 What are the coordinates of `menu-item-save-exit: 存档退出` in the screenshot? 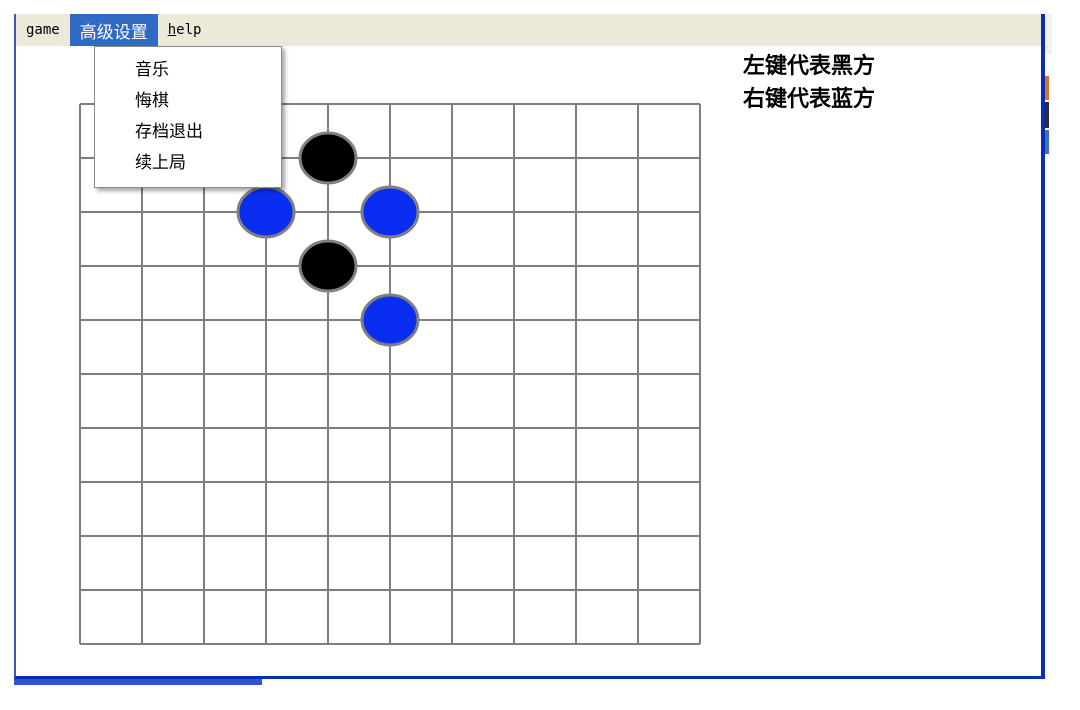 It's located at (188, 132).